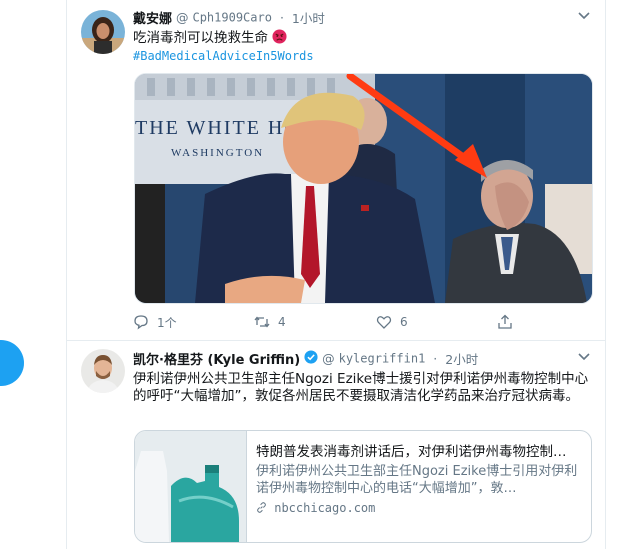 The image size is (619, 549). I want to click on author-name: 凯尔·格里芬 (Kyle Griffin), so click(216, 360).